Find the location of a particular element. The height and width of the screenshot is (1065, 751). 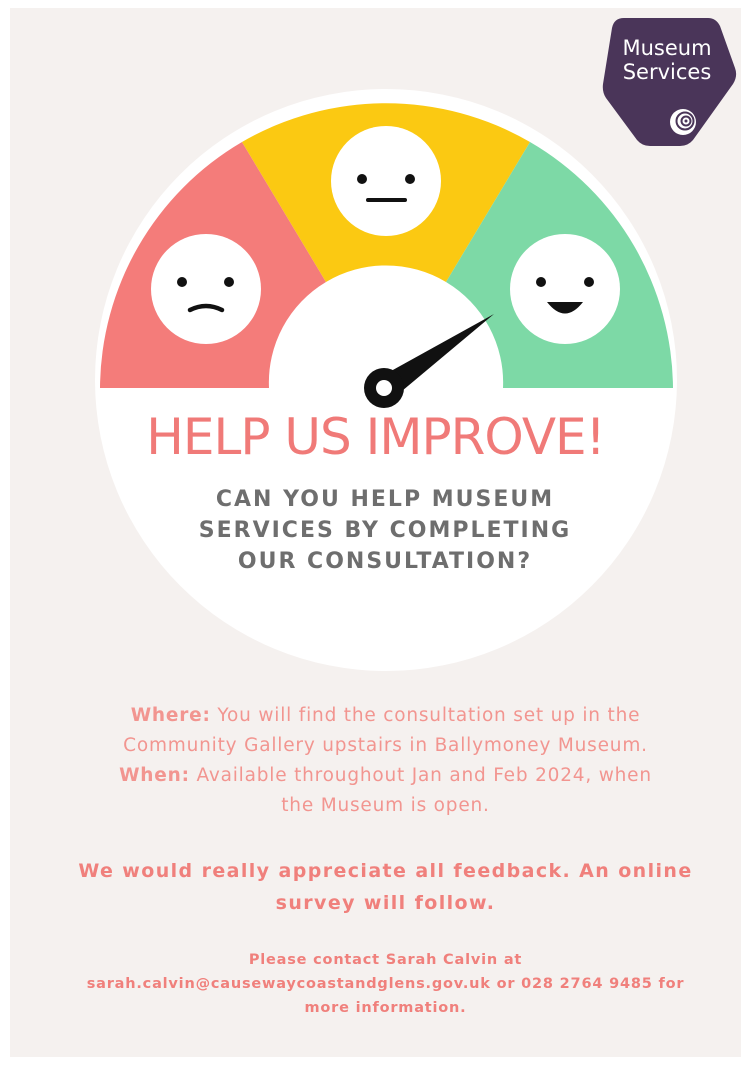

shell-icon is located at coordinates (683, 122).